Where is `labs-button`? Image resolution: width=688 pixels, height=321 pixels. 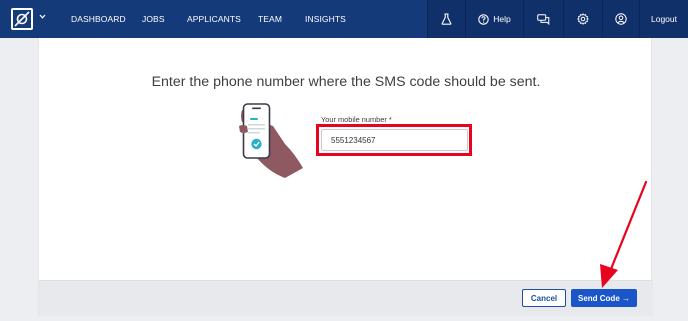 labs-button is located at coordinates (446, 19).